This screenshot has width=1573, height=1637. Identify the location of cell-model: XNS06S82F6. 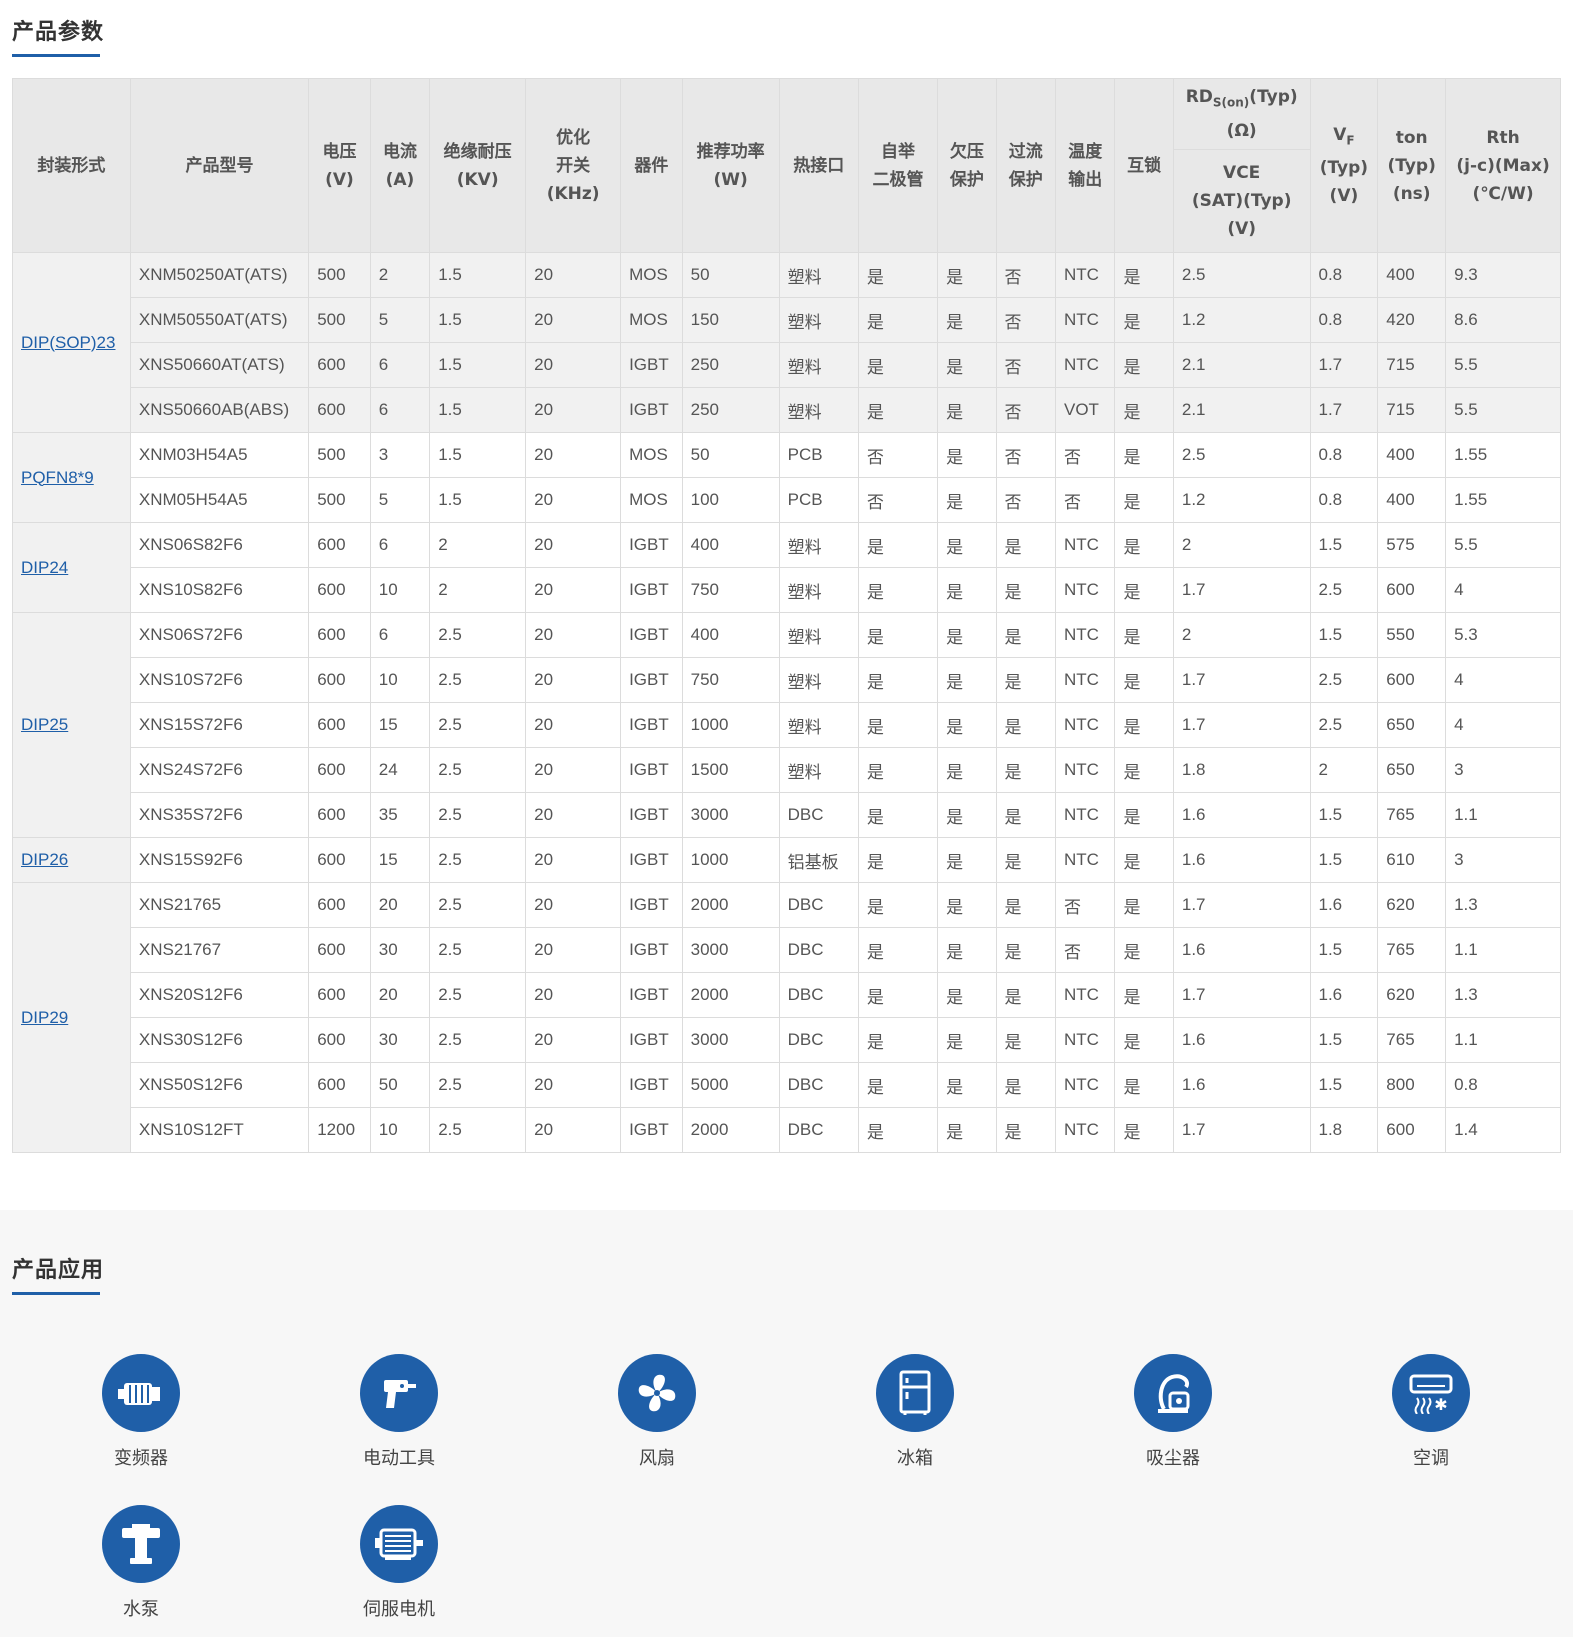
(219, 545).